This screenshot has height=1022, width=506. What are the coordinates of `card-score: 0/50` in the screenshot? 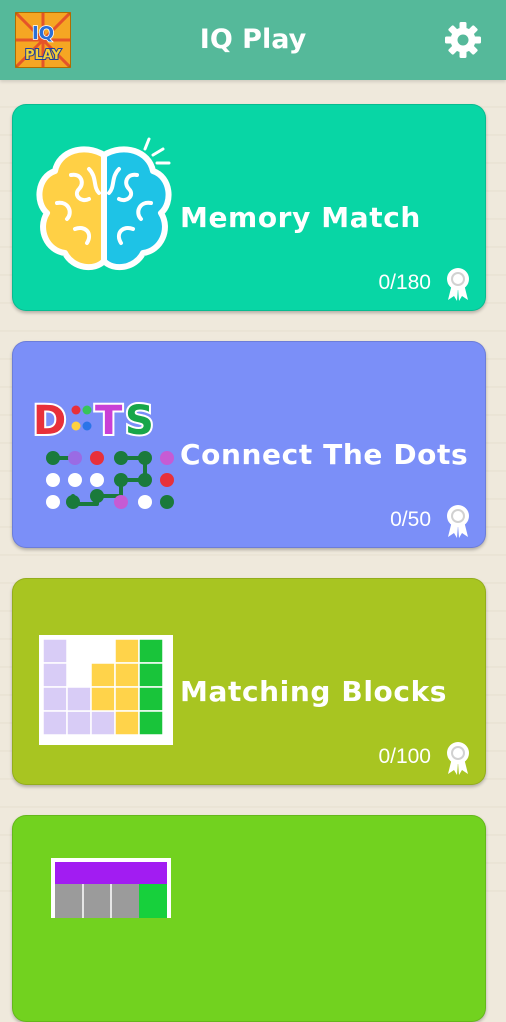 It's located at (410, 519).